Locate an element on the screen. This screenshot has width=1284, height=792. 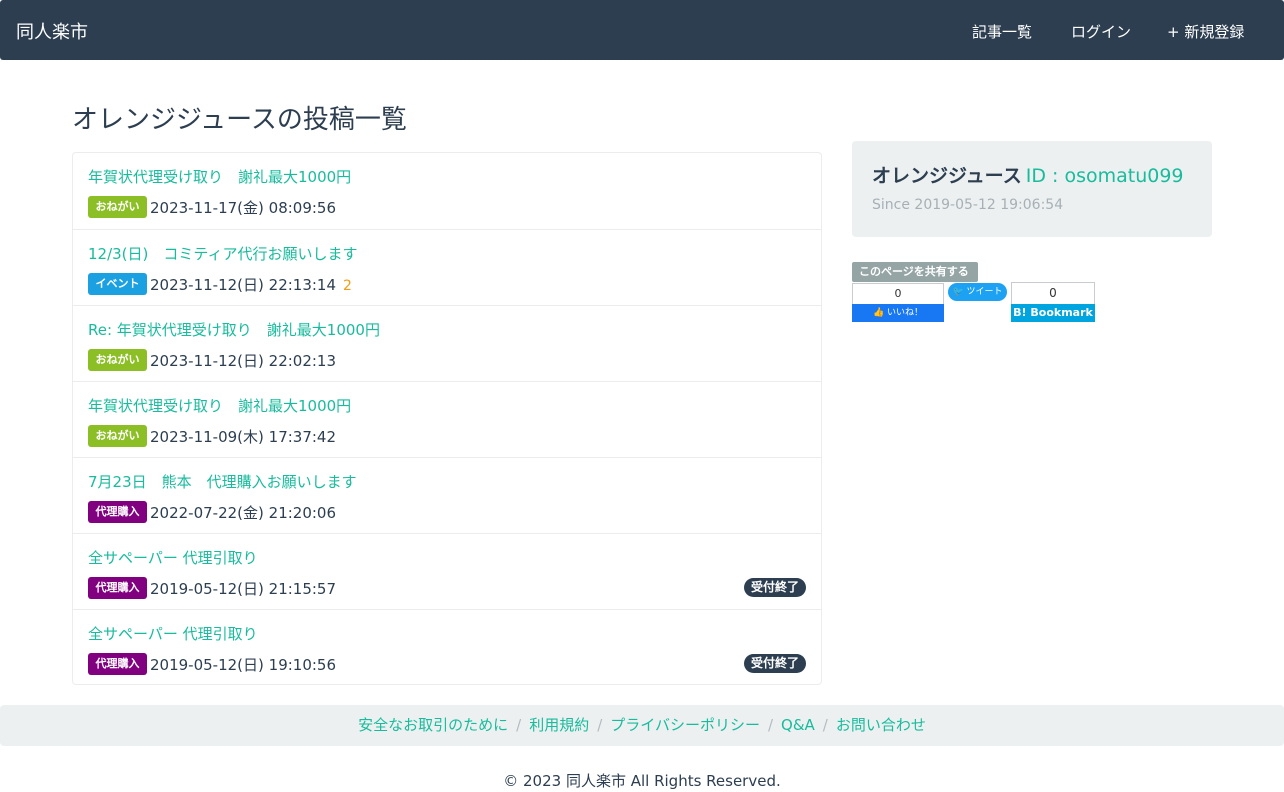
hatena-bookmark-label: B! Bookmark is located at coordinates (1053, 313).